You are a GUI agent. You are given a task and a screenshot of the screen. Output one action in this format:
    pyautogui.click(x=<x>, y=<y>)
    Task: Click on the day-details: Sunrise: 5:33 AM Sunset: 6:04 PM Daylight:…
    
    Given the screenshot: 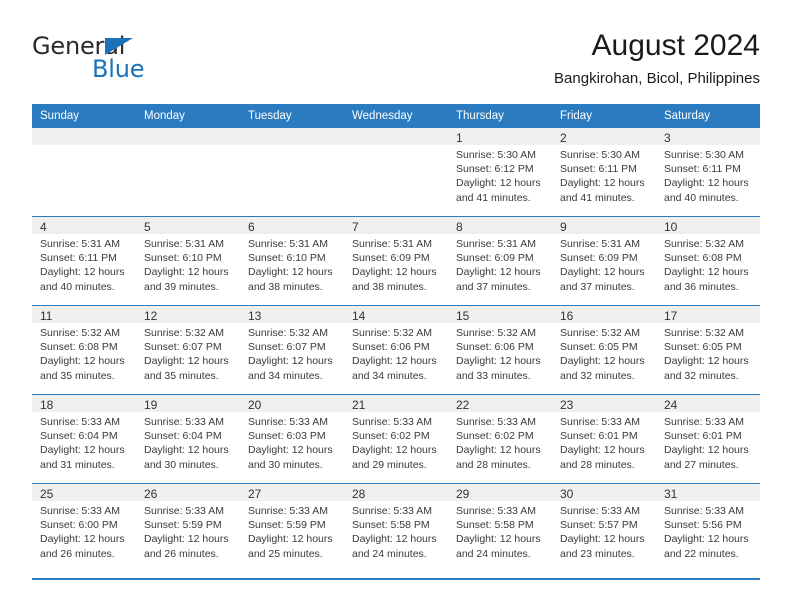 What is the action you would take?
    pyautogui.click(x=84, y=442)
    